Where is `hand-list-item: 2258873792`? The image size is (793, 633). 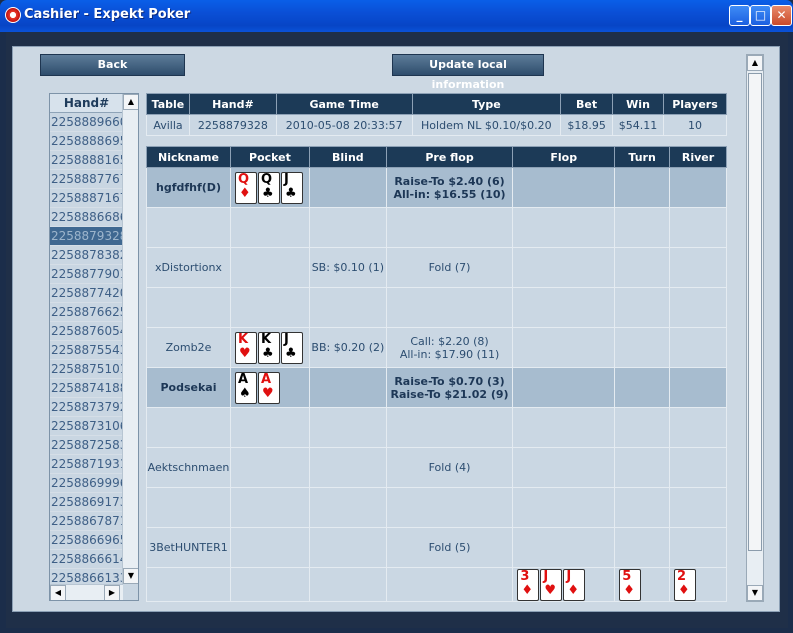
hand-list-item: 2258873792 is located at coordinates (88, 407).